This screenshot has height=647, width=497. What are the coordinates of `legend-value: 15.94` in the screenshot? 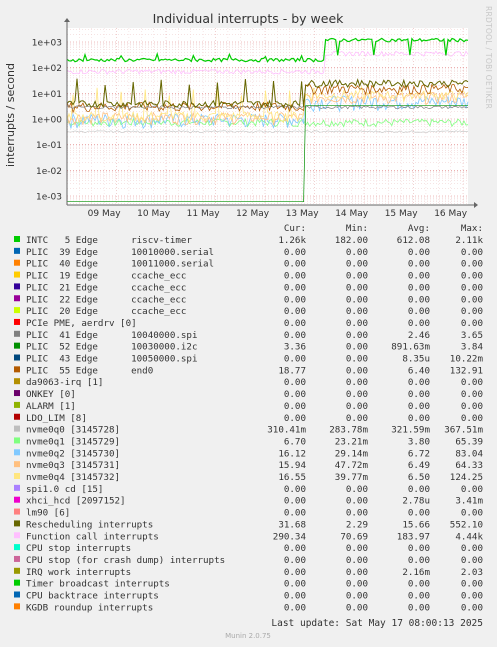 It's located at (292, 465).